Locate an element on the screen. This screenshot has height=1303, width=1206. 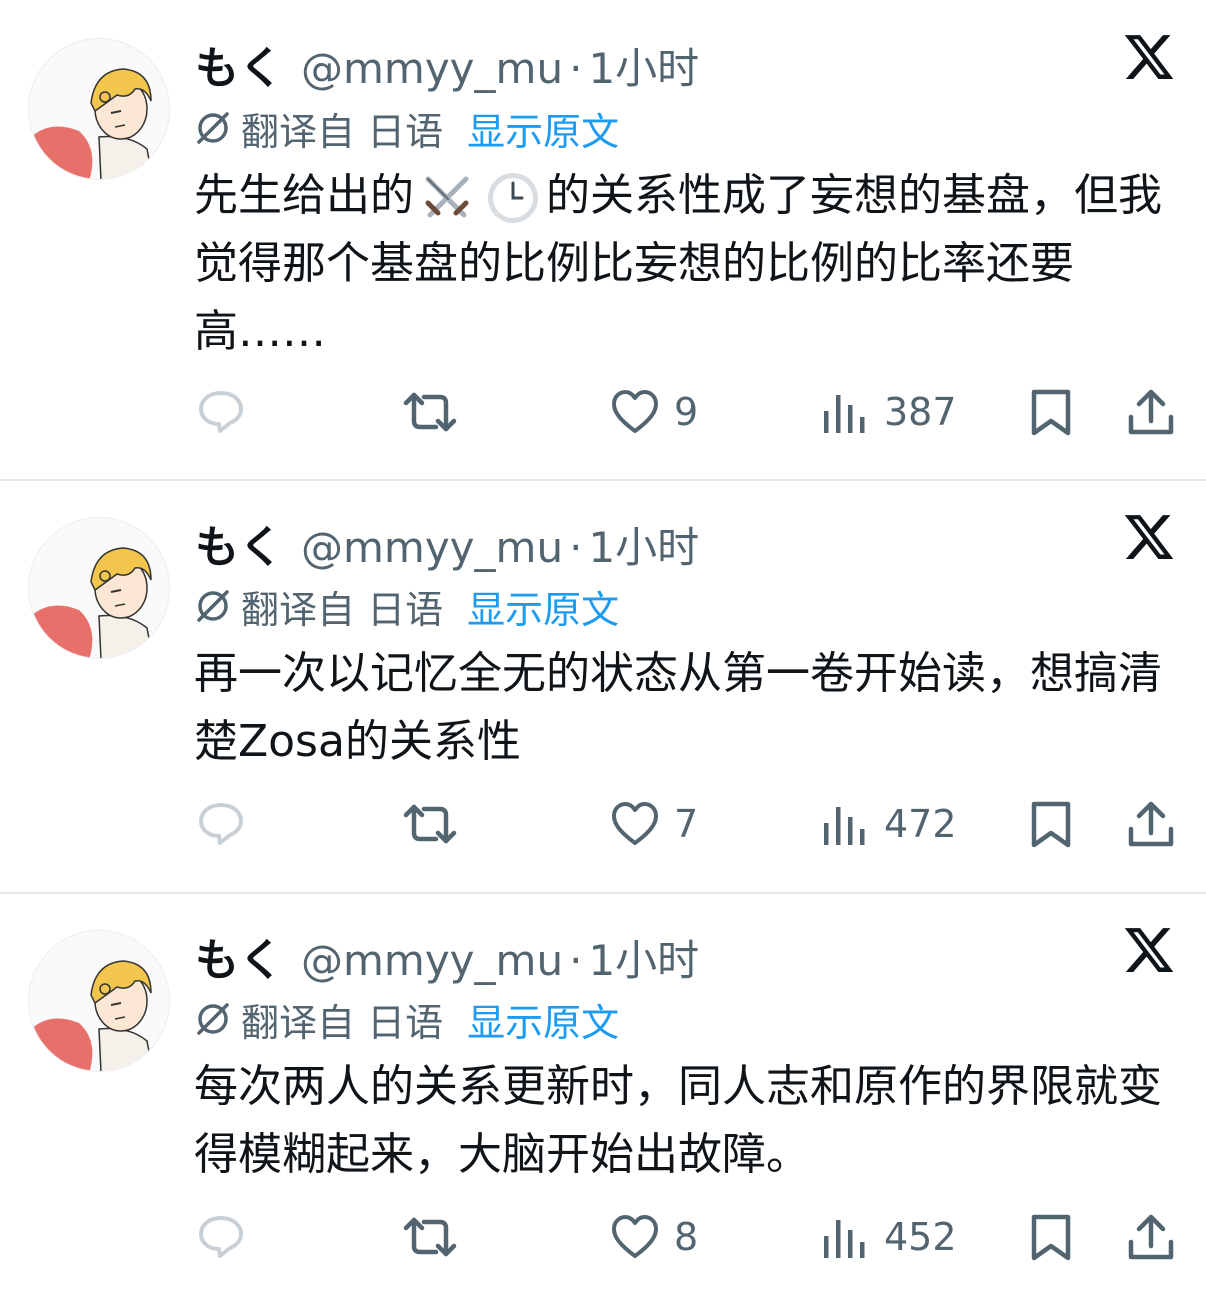
like-button: 9 is located at coordinates (654, 412).